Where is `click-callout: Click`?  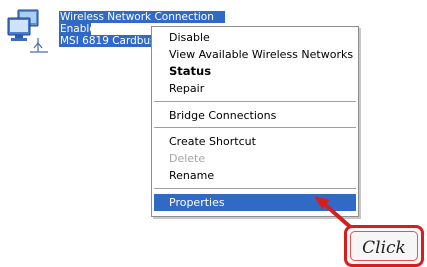
click-callout: Click is located at coordinates (384, 246).